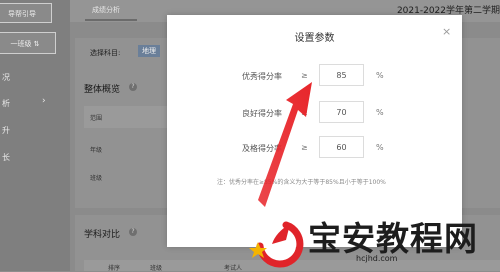 This screenshot has height=272, width=500. What do you see at coordinates (393, 238) in the screenshot?
I see `watermark-text: 宝安教程网` at bounding box center [393, 238].